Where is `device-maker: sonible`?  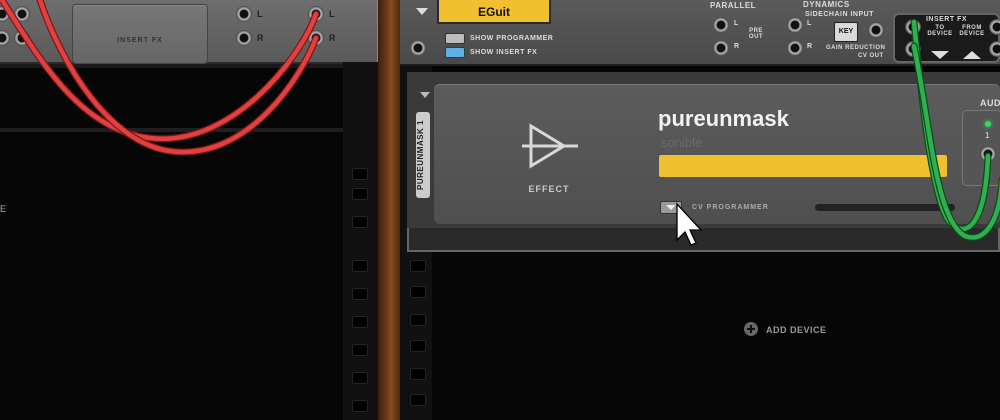 device-maker: sonible is located at coordinates (682, 142).